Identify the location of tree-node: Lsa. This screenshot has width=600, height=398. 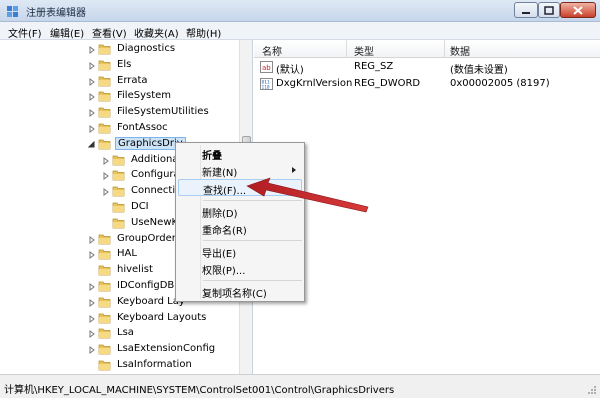
(170, 334).